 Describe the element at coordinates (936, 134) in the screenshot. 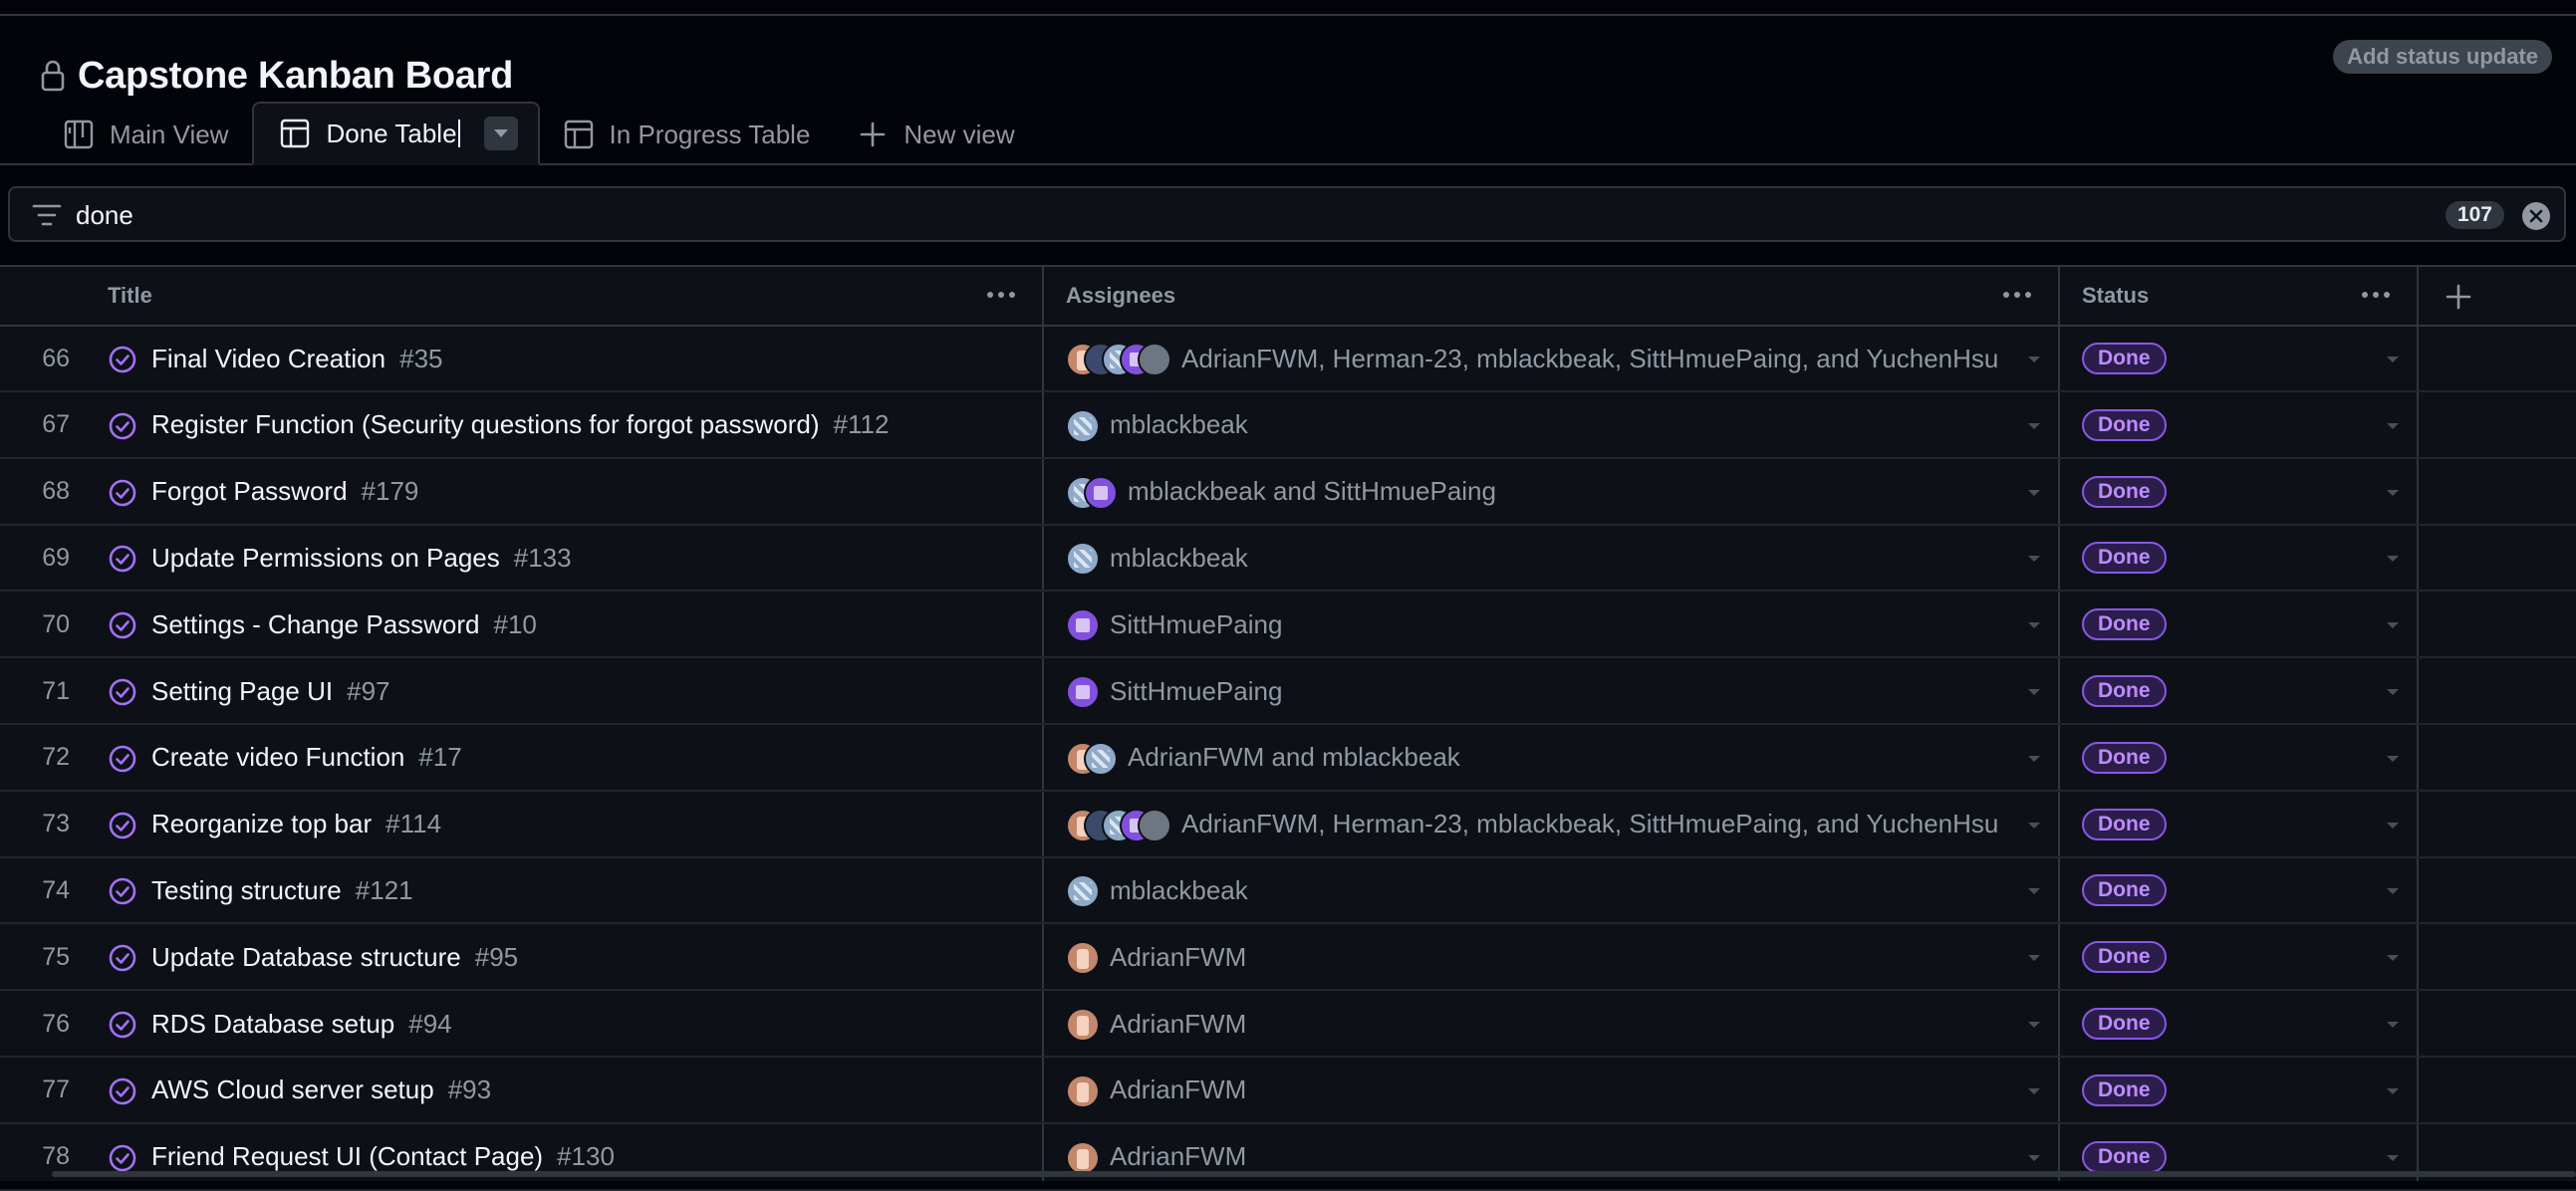

I see `new-view-button: New view` at that location.